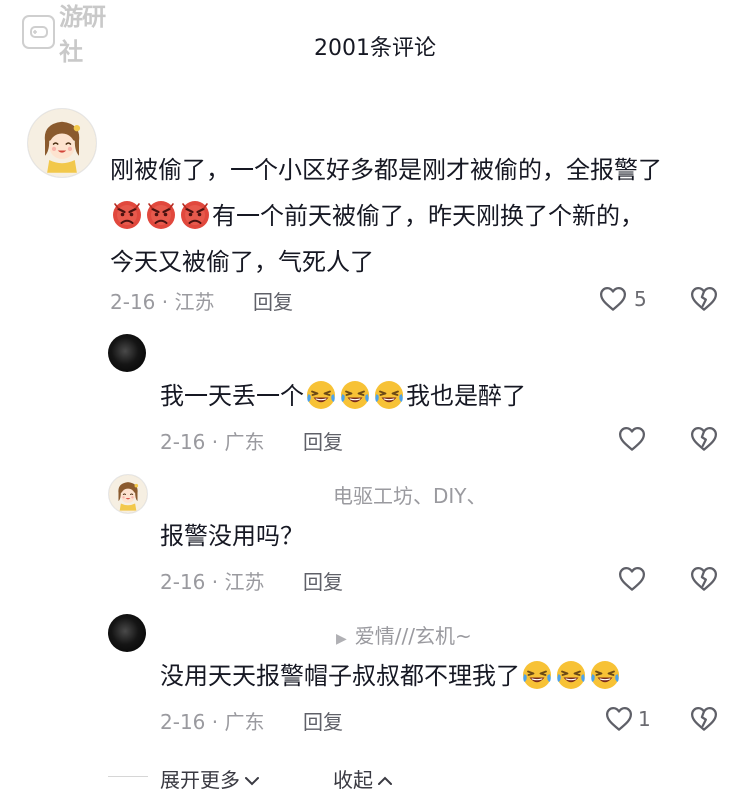  I want to click on reply-text: 没用天天报警帽子叔叔都不理我了, so click(391, 676).